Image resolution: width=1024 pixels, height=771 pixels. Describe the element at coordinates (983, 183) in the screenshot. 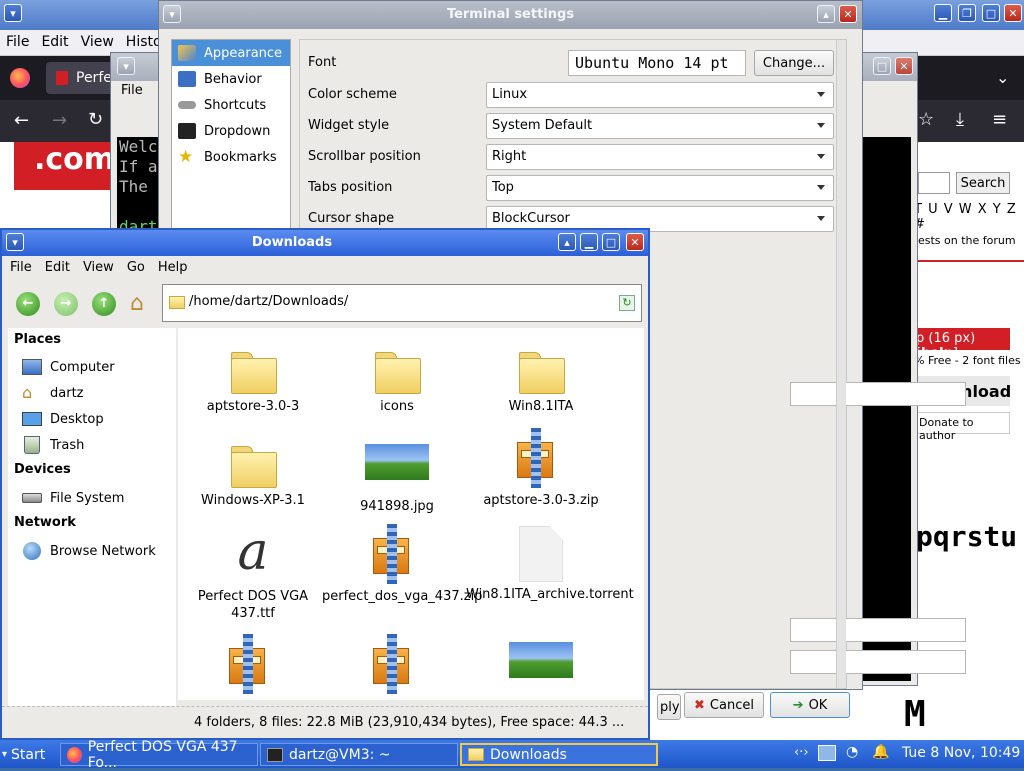

I see `site-search-button: Search` at that location.